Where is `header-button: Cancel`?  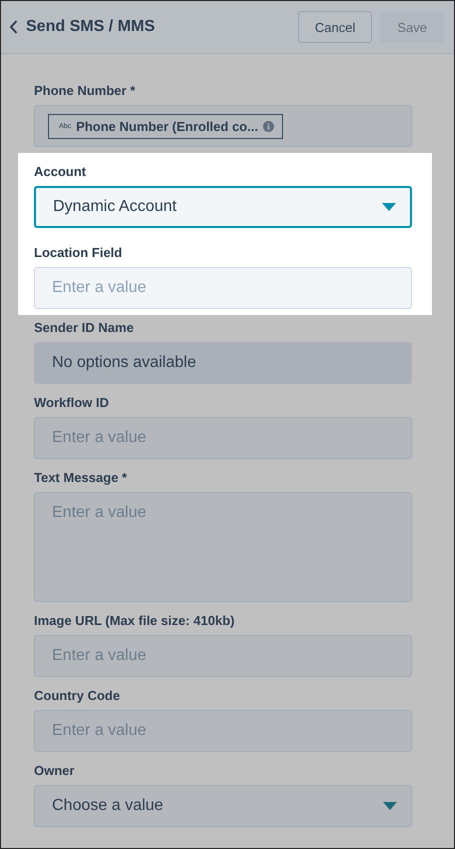
header-button: Cancel is located at coordinates (335, 27).